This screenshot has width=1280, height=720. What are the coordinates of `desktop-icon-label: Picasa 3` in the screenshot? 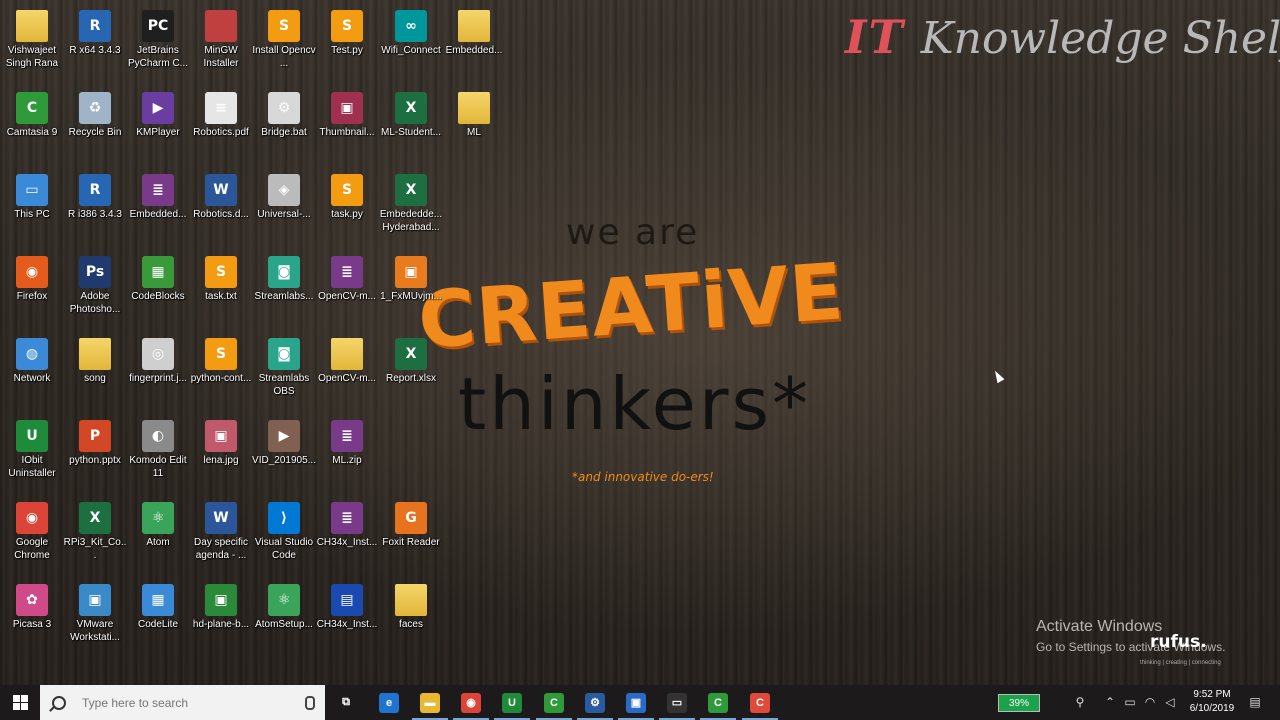 It's located at (32, 624).